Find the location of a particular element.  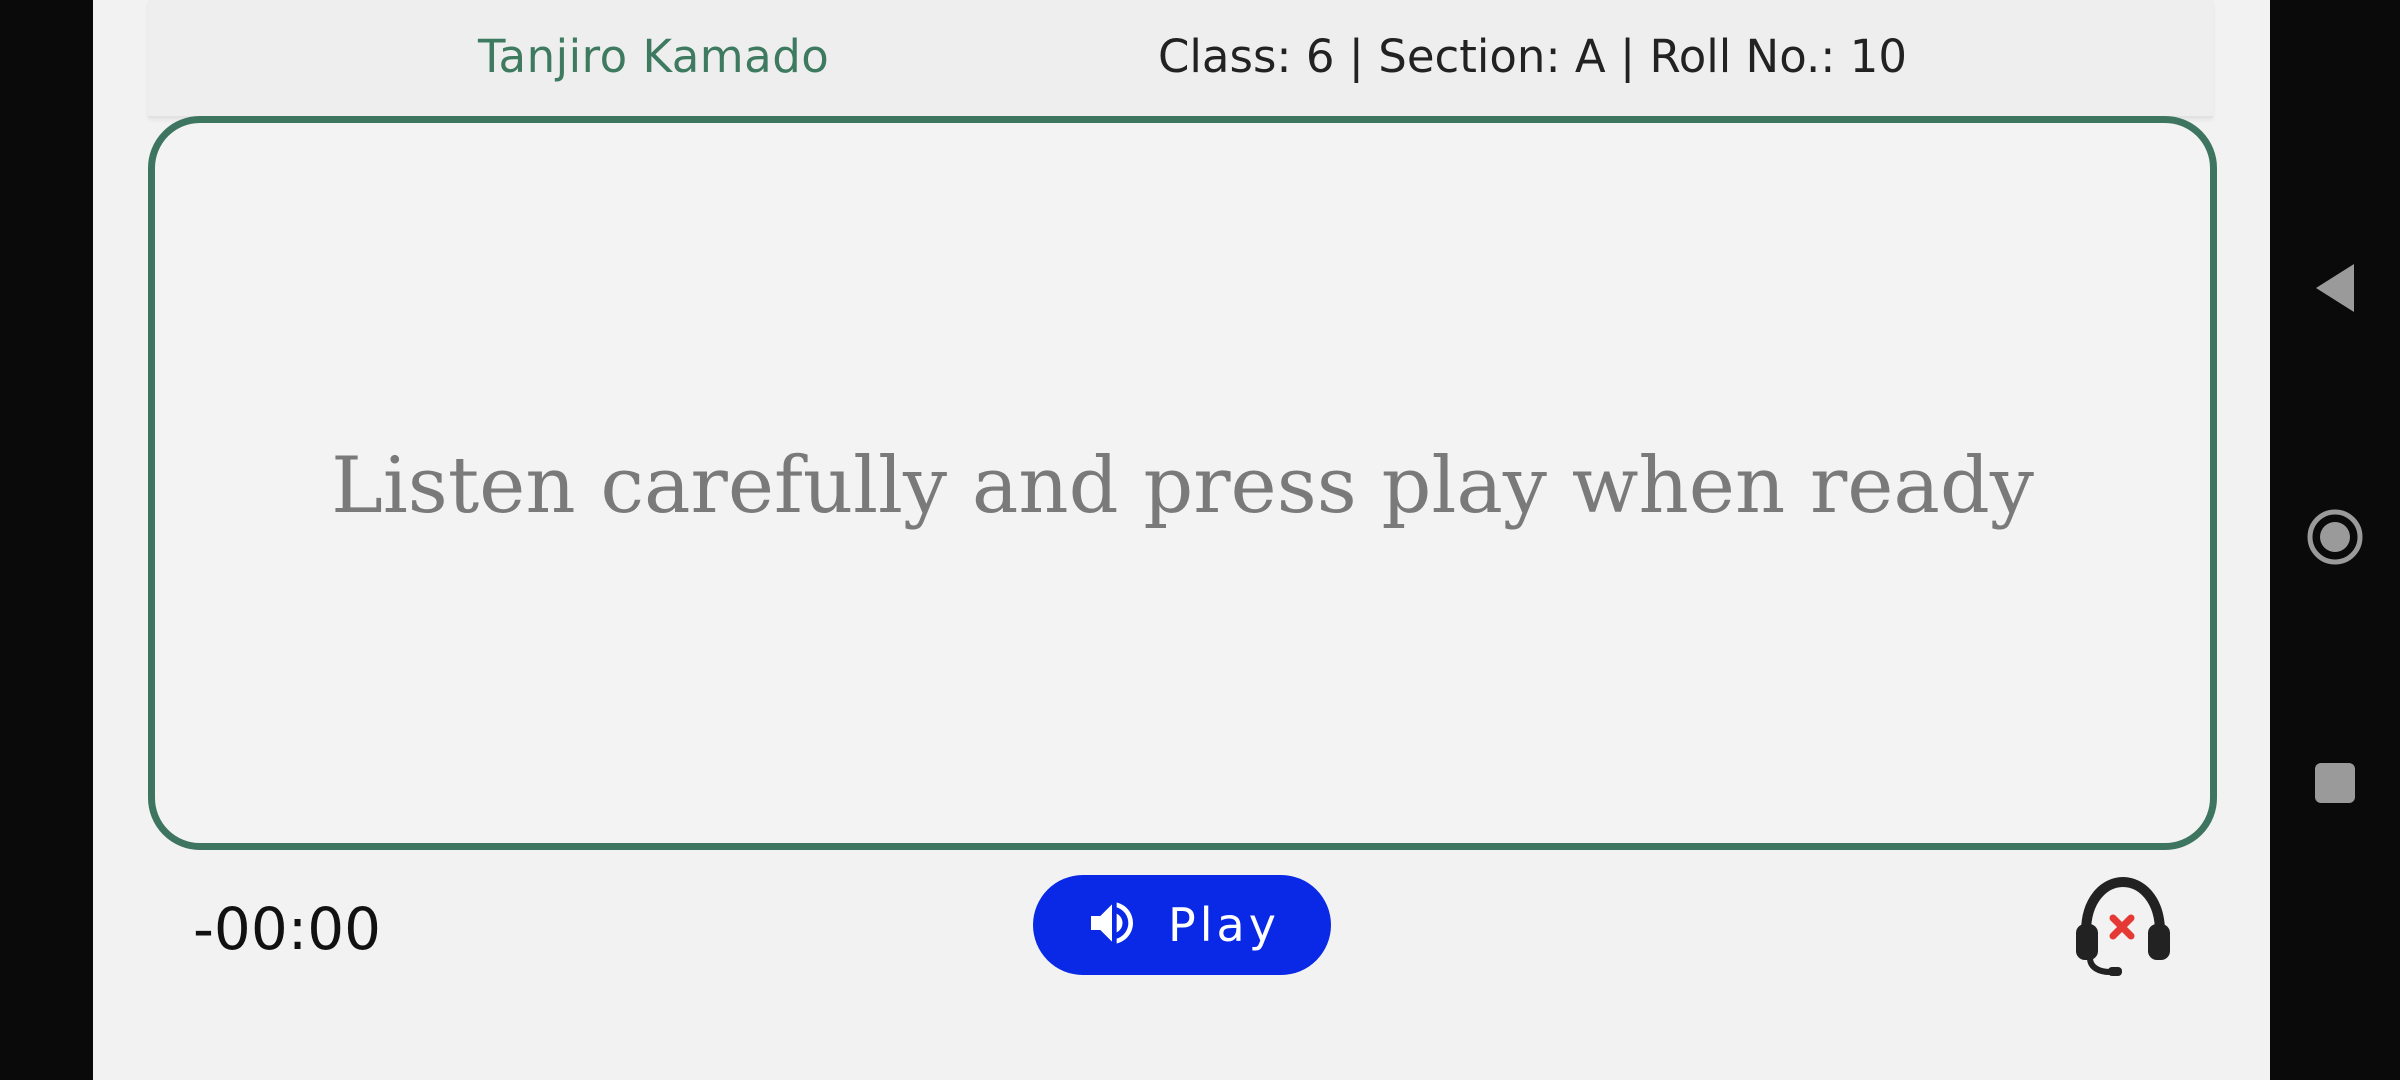

system-nav-bar is located at coordinates (2335, 540).